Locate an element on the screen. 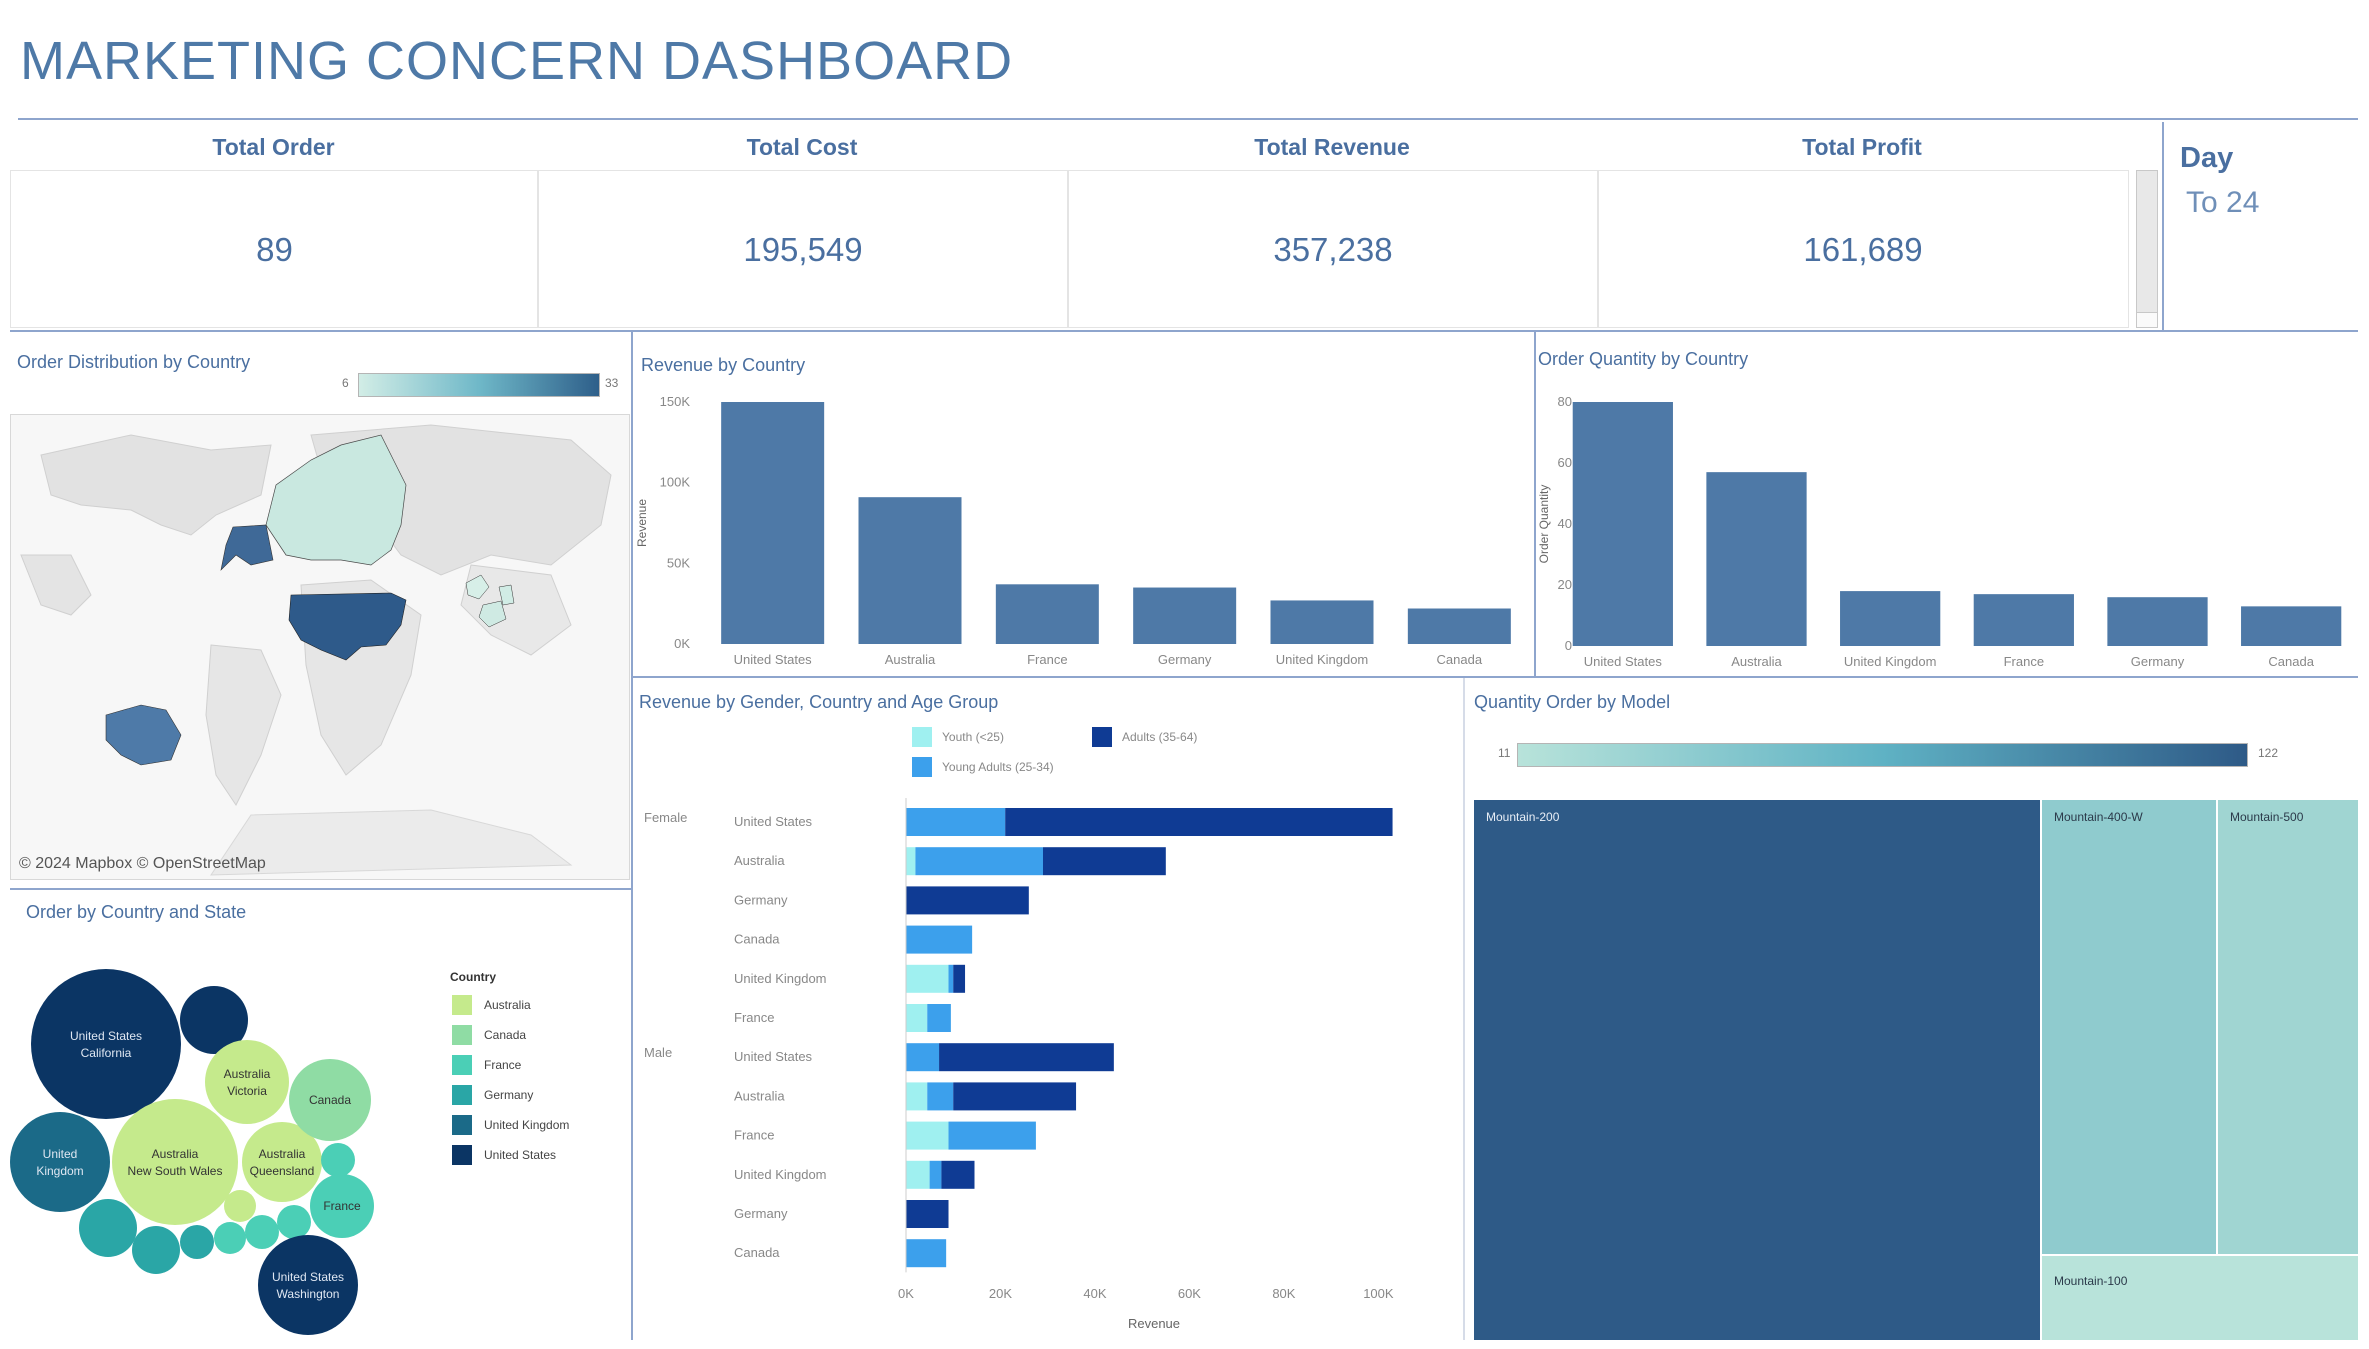 This screenshot has width=2369, height=1349. kpi-scrollbar is located at coordinates (2147, 249).